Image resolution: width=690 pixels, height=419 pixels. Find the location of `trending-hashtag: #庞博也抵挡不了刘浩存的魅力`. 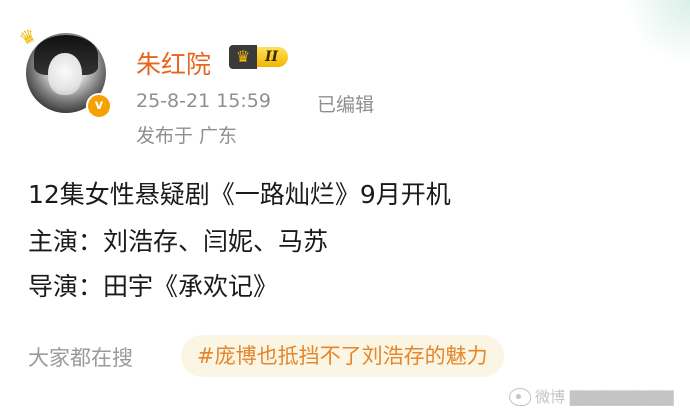

trending-hashtag: #庞博也抵挡不了刘浩存的魅力 is located at coordinates (342, 356).